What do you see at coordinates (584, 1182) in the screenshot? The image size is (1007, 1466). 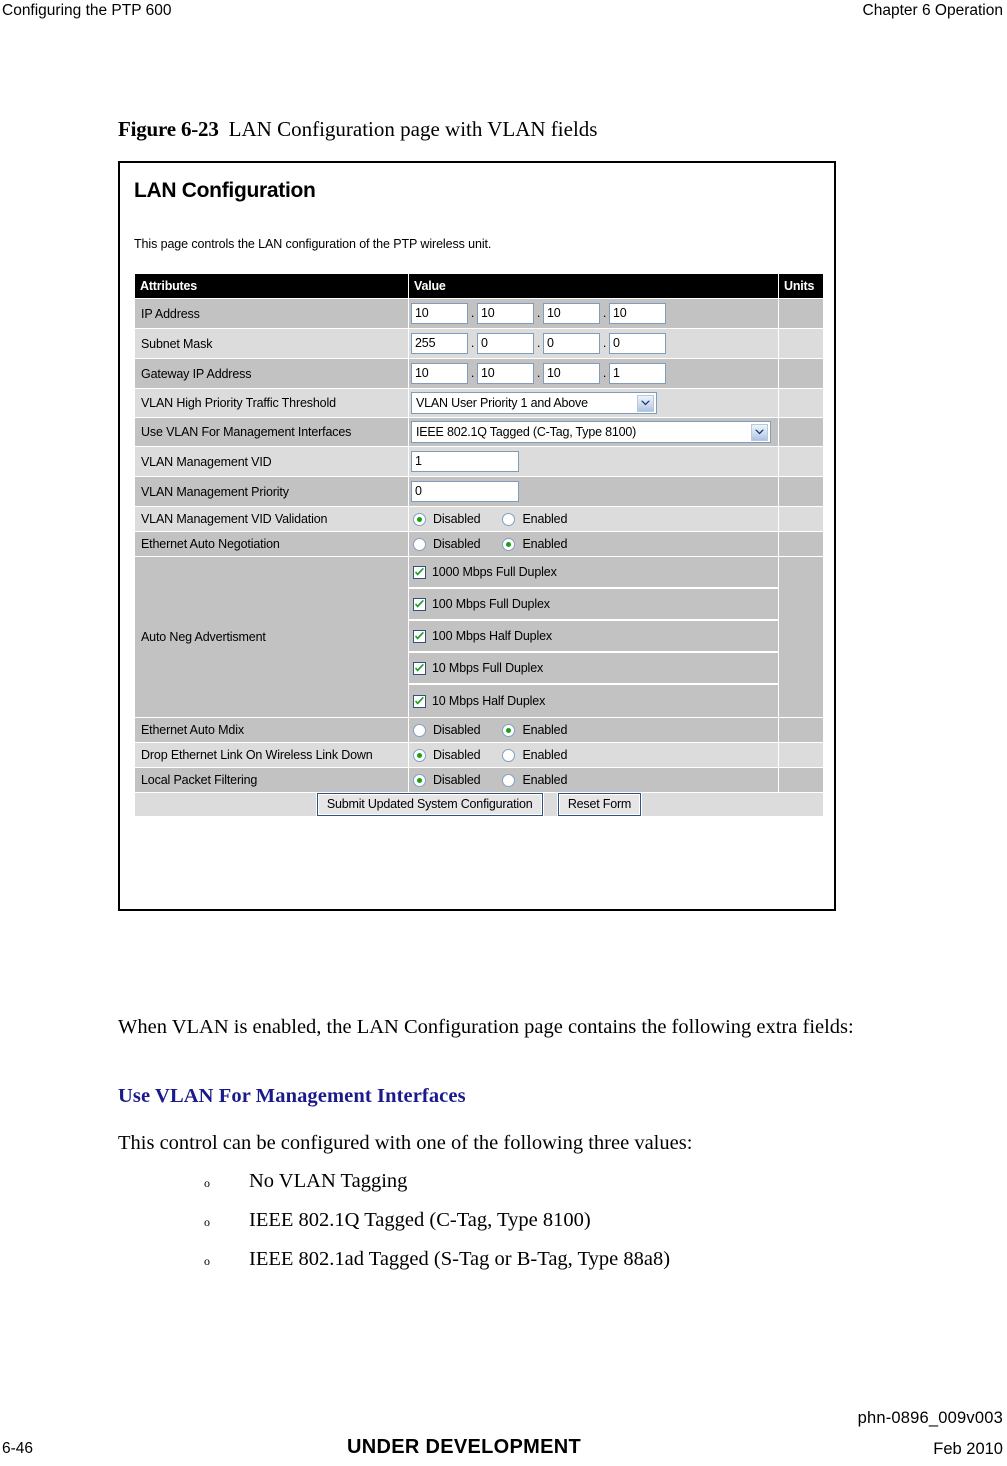 I see `list-item: o No VLAN Tagging` at bounding box center [584, 1182].